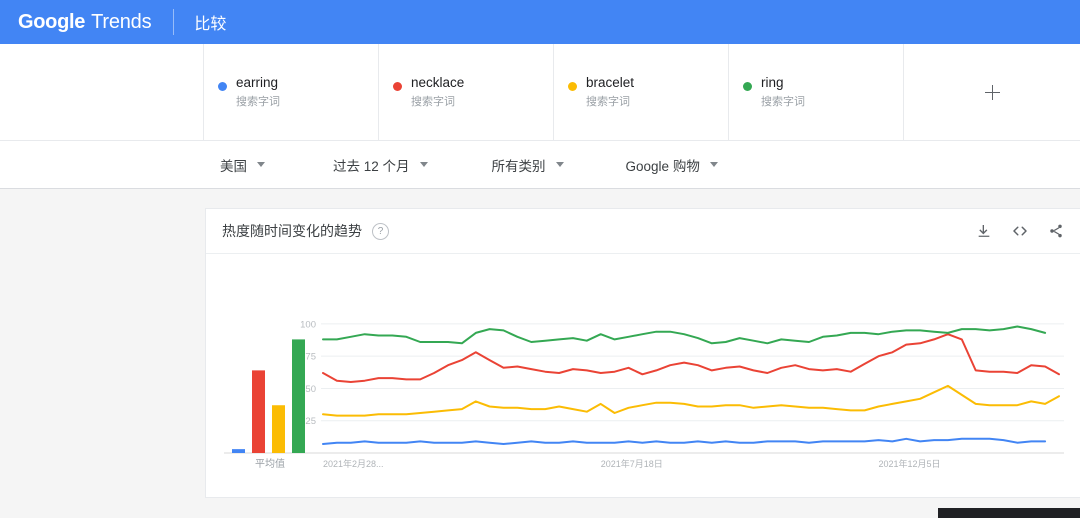 This screenshot has width=1080, height=518. What do you see at coordinates (257, 83) in the screenshot?
I see `term-name: earring` at bounding box center [257, 83].